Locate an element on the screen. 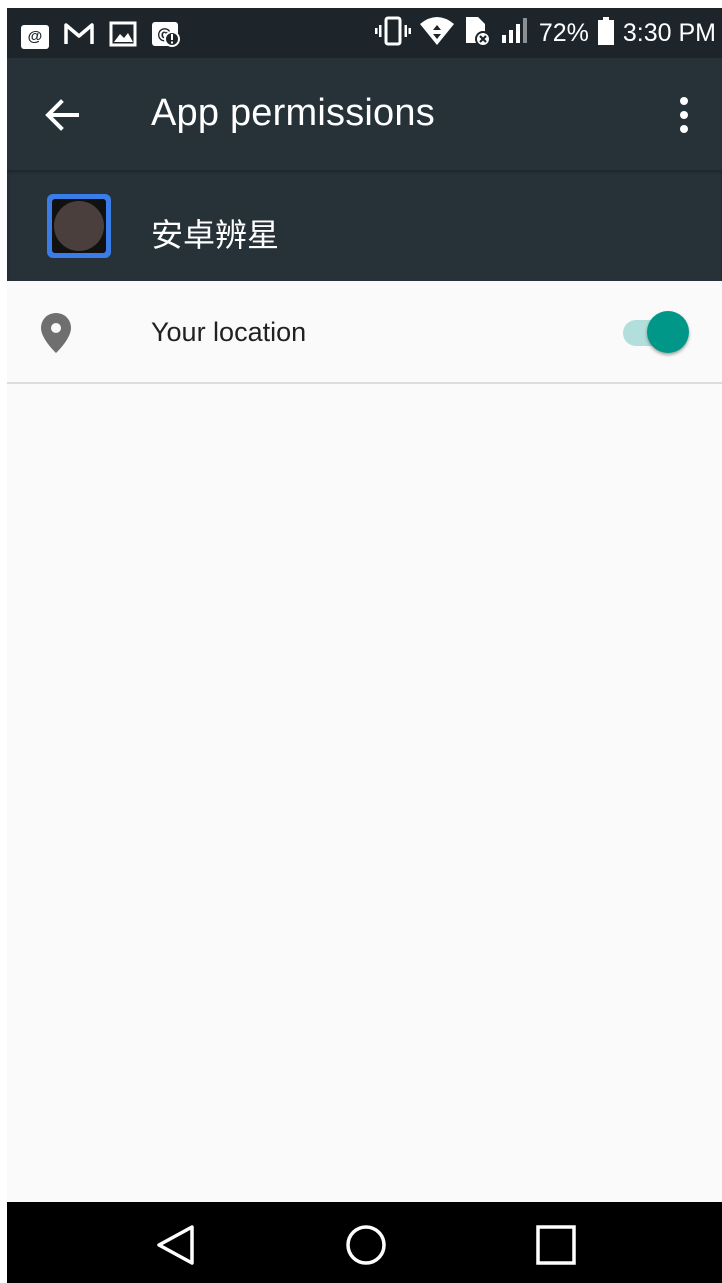  image-icon is located at coordinates (123, 36).